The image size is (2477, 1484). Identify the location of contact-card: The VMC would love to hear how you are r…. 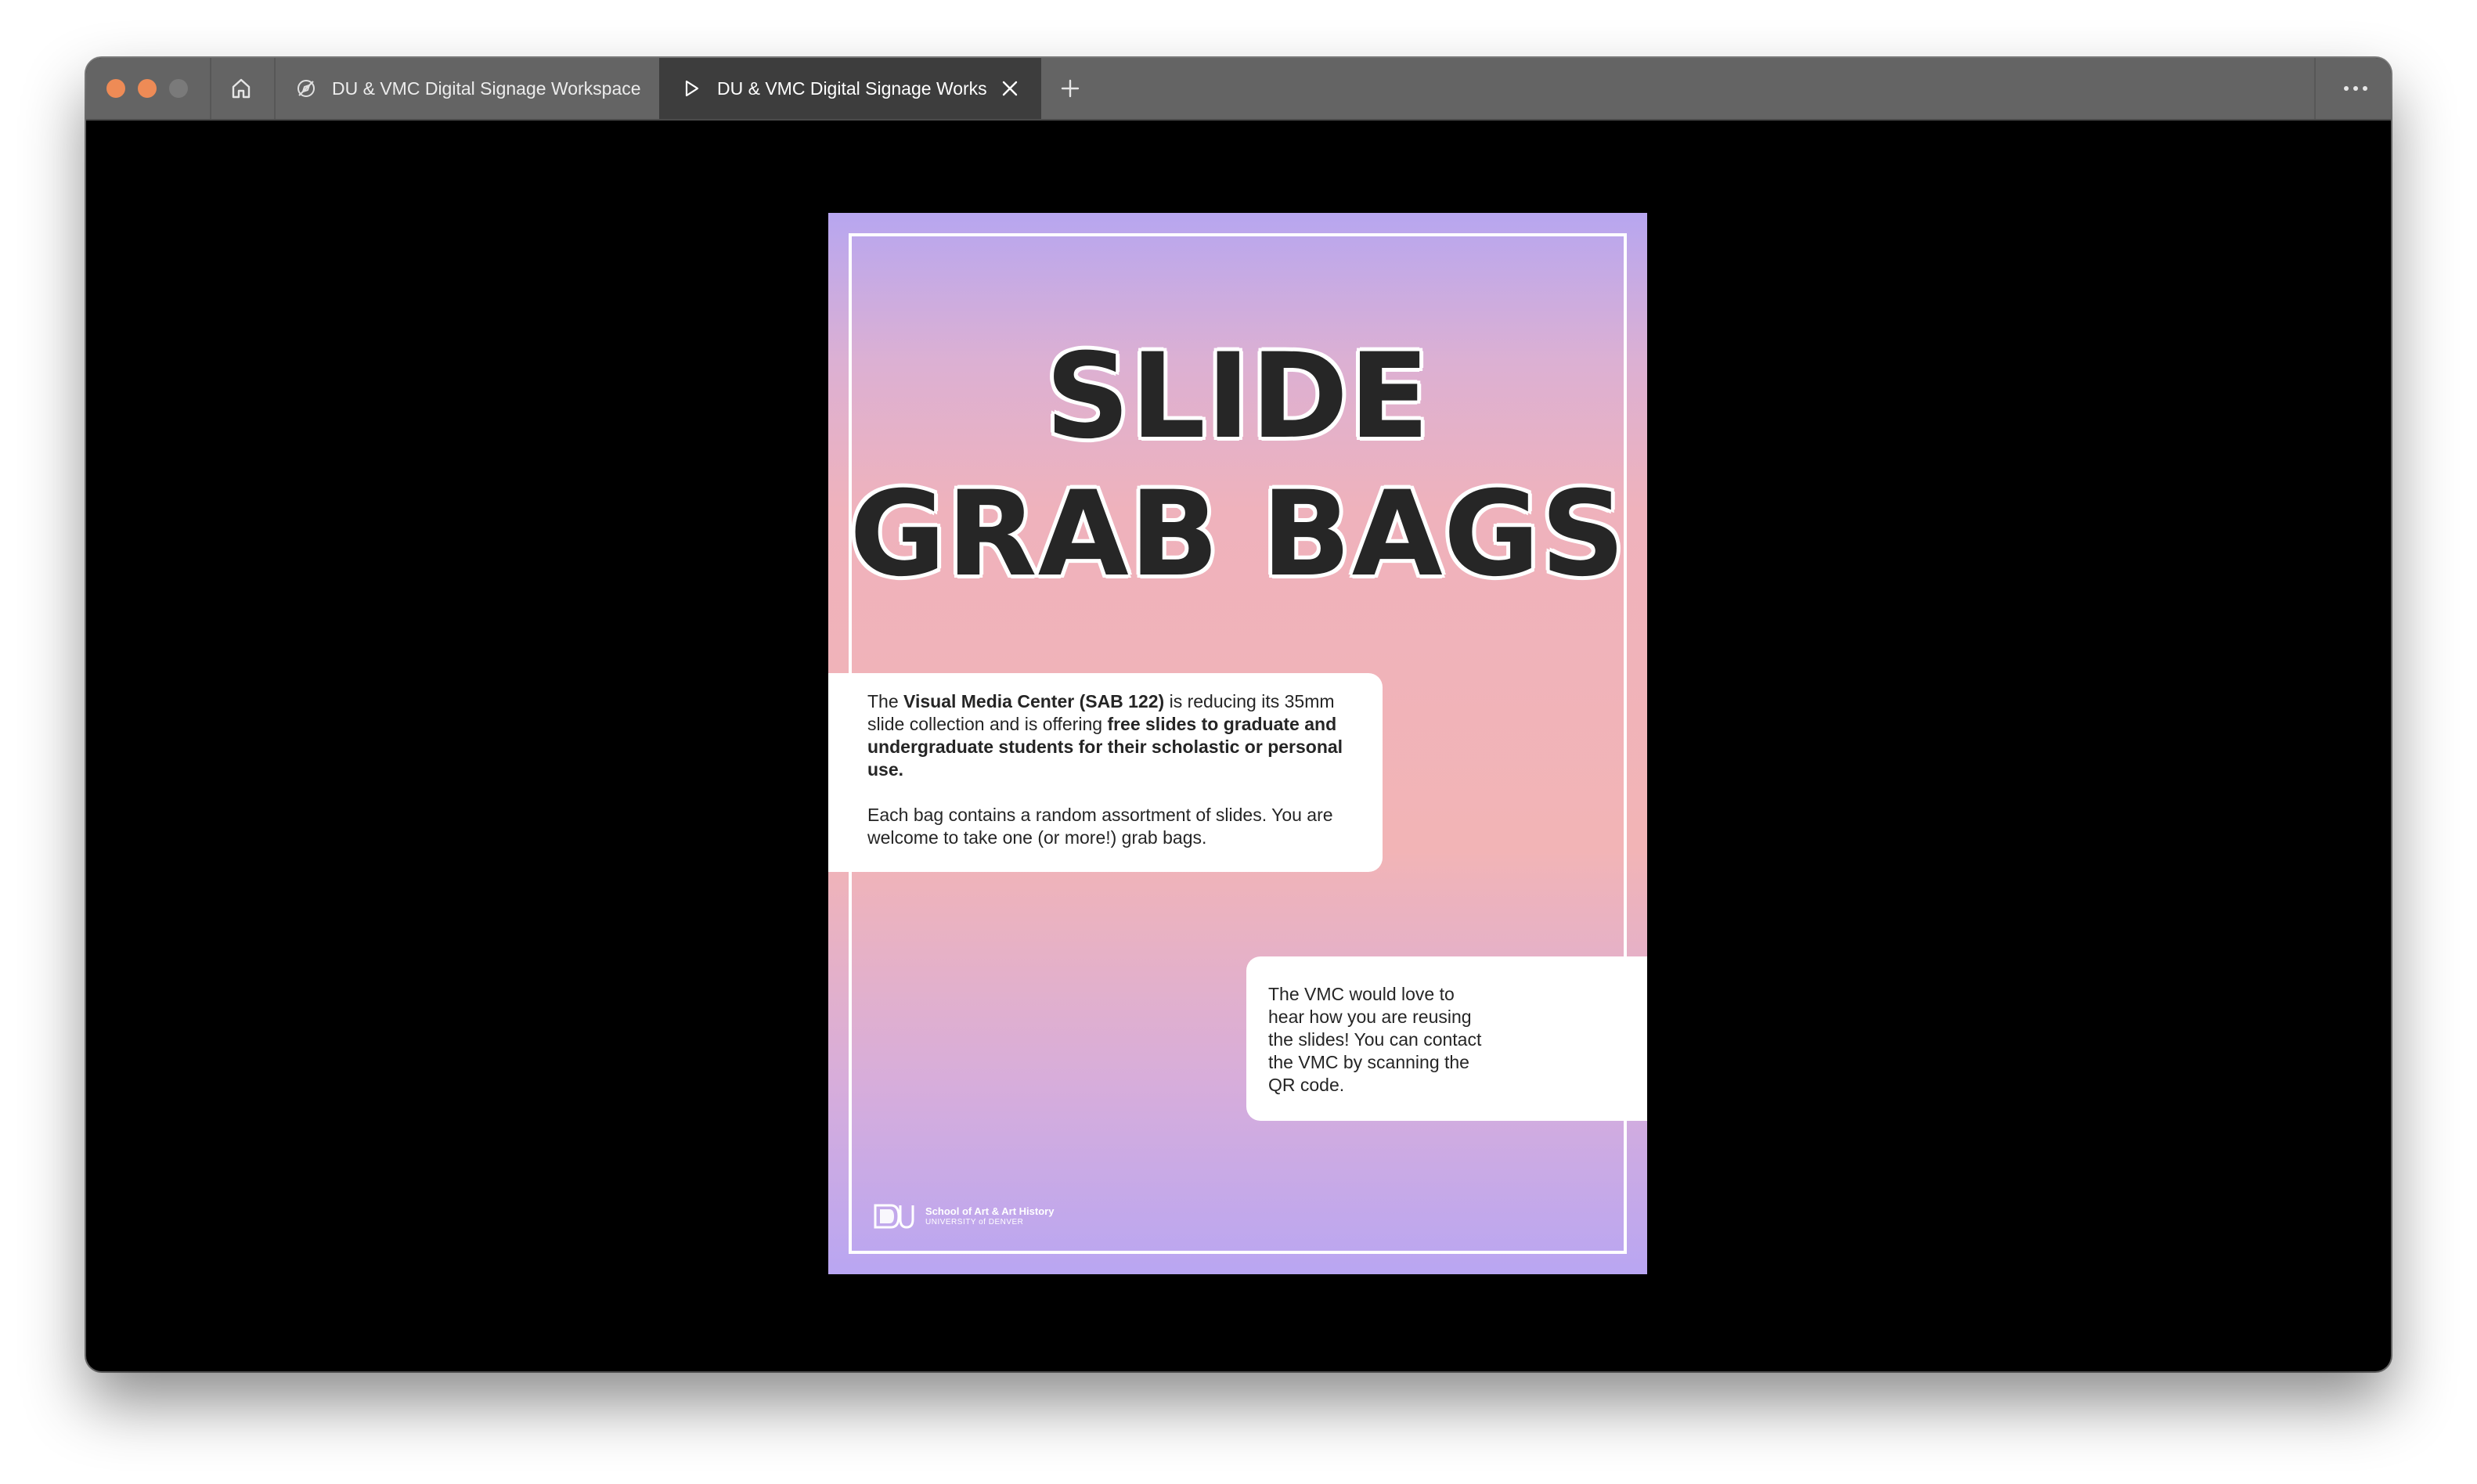
(1446, 1038).